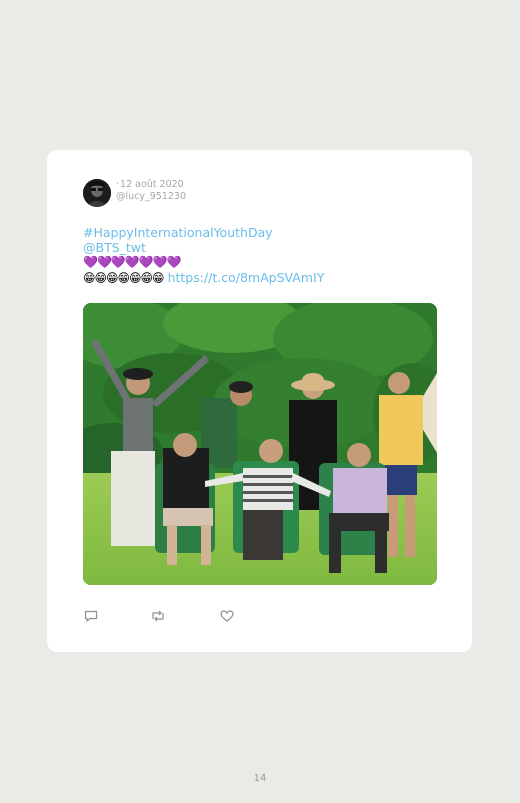 This screenshot has width=520, height=803. I want to click on heart-emojis: 💜💜💜💜💜💜💜, so click(132, 262).